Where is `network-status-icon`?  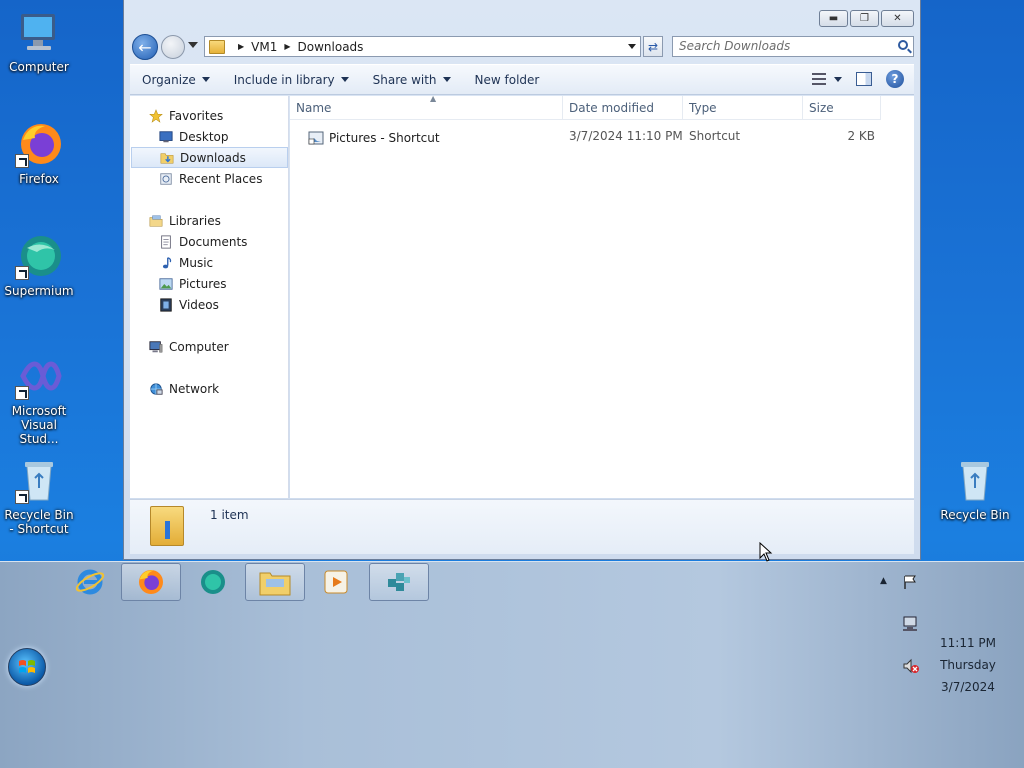
network-status-icon is located at coordinates (910, 625).